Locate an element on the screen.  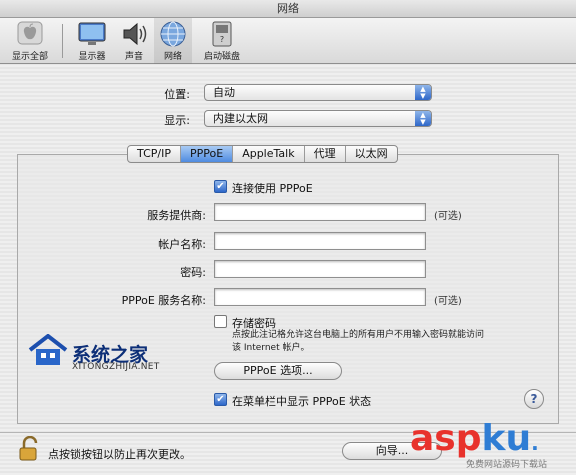
lock-icon is located at coordinates (30, 449).